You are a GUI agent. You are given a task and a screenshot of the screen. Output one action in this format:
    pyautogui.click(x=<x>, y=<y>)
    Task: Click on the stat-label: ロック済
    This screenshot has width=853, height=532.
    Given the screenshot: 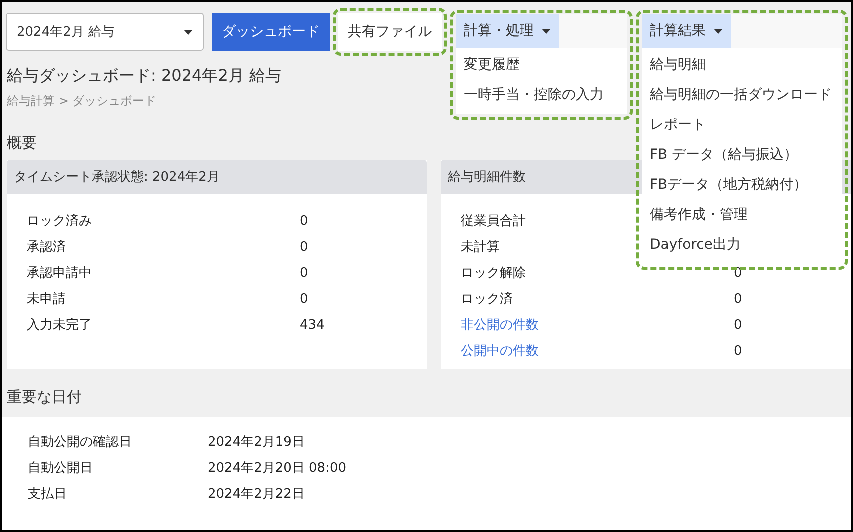 What is the action you would take?
    pyautogui.click(x=487, y=299)
    